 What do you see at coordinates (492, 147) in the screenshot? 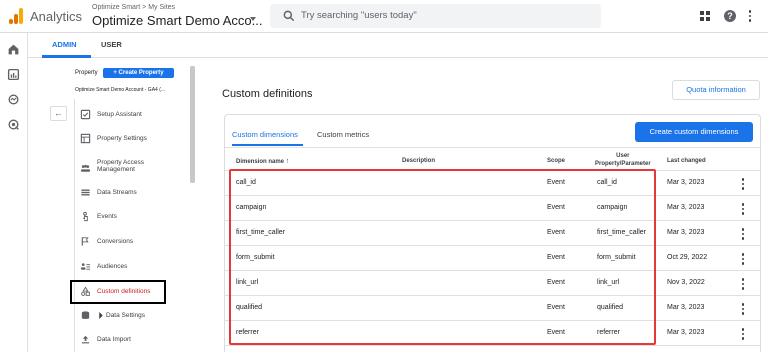
I see `tabs-divider` at bounding box center [492, 147].